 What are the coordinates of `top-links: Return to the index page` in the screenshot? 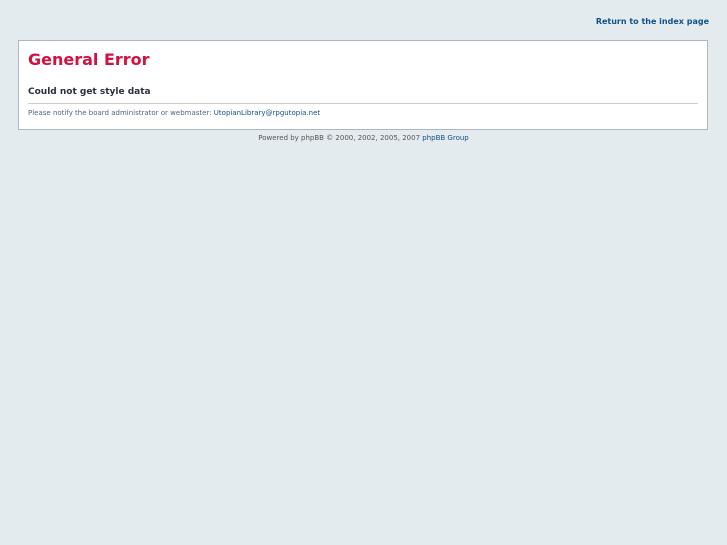 It's located at (652, 21).